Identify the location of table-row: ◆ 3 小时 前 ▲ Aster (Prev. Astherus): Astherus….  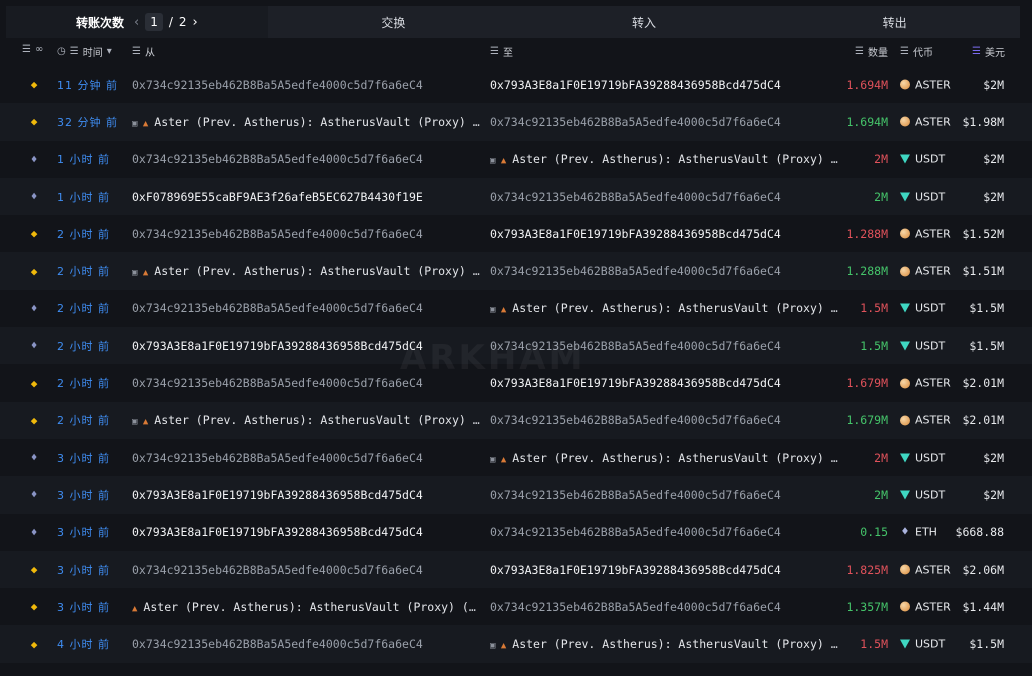
(516, 606).